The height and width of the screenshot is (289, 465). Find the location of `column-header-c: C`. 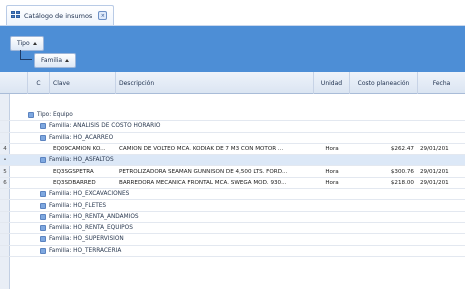

column-header-c: C is located at coordinates (39, 83).